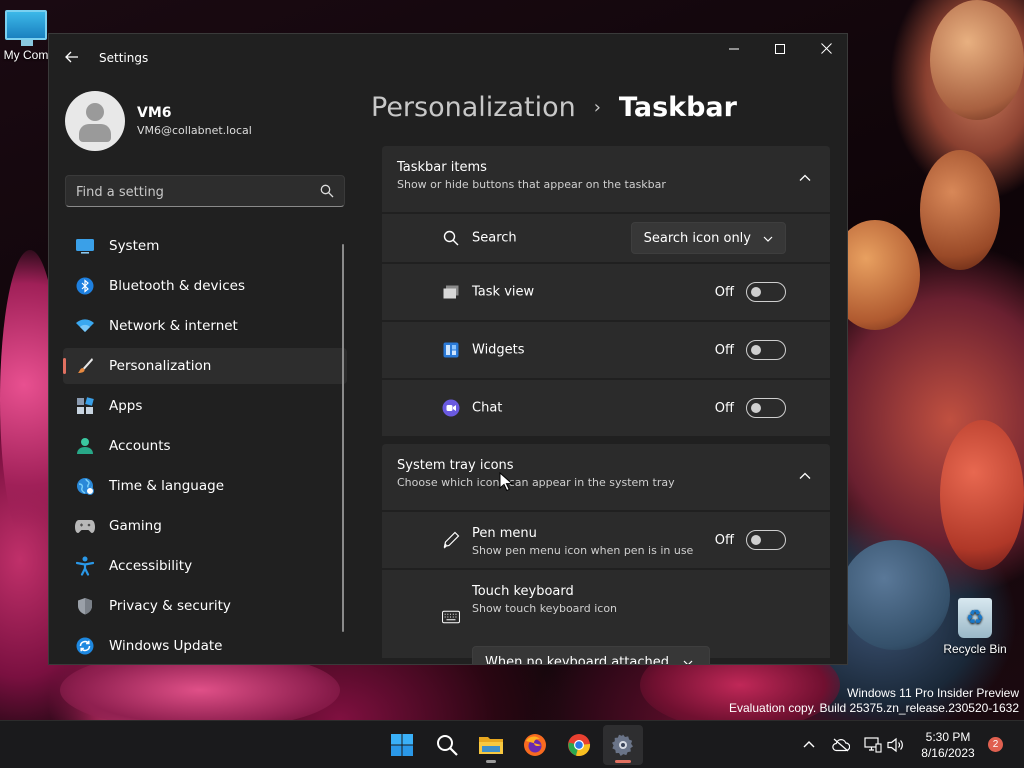  What do you see at coordinates (126, 406) in the screenshot?
I see `sidebar-item-label: Apps` at bounding box center [126, 406].